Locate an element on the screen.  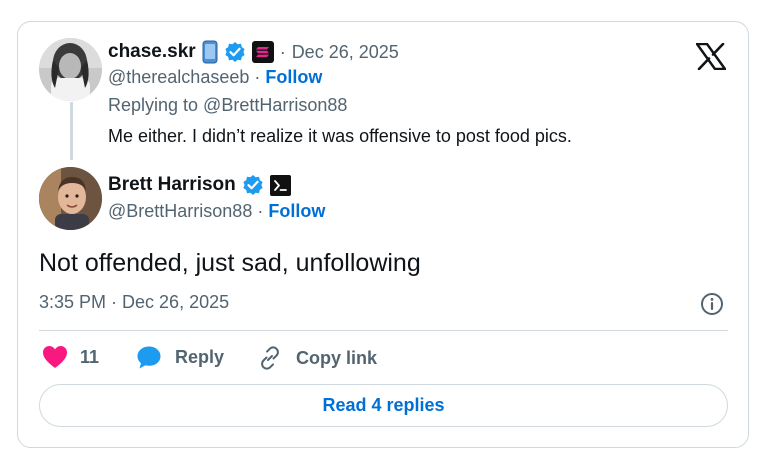
quoted-author-avatar is located at coordinates (70, 69).